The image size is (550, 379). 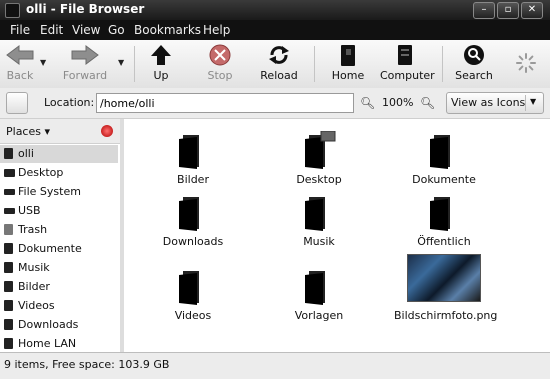 What do you see at coordinates (444, 241) in the screenshot?
I see `file-name: Öffentlich` at bounding box center [444, 241].